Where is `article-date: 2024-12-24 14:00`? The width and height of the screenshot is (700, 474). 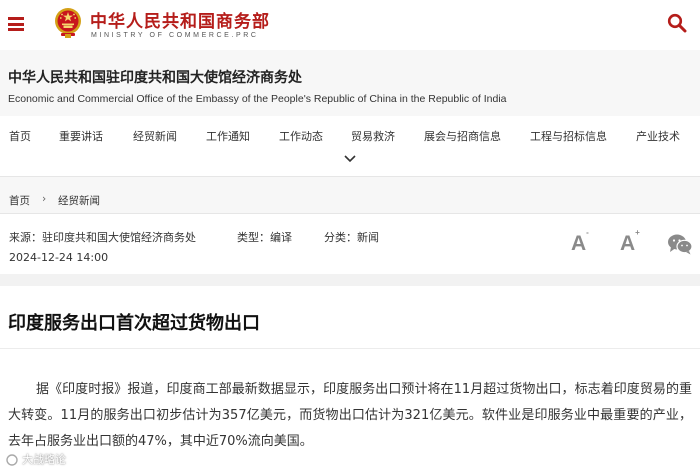
article-date: 2024-12-24 14:00 is located at coordinates (59, 257).